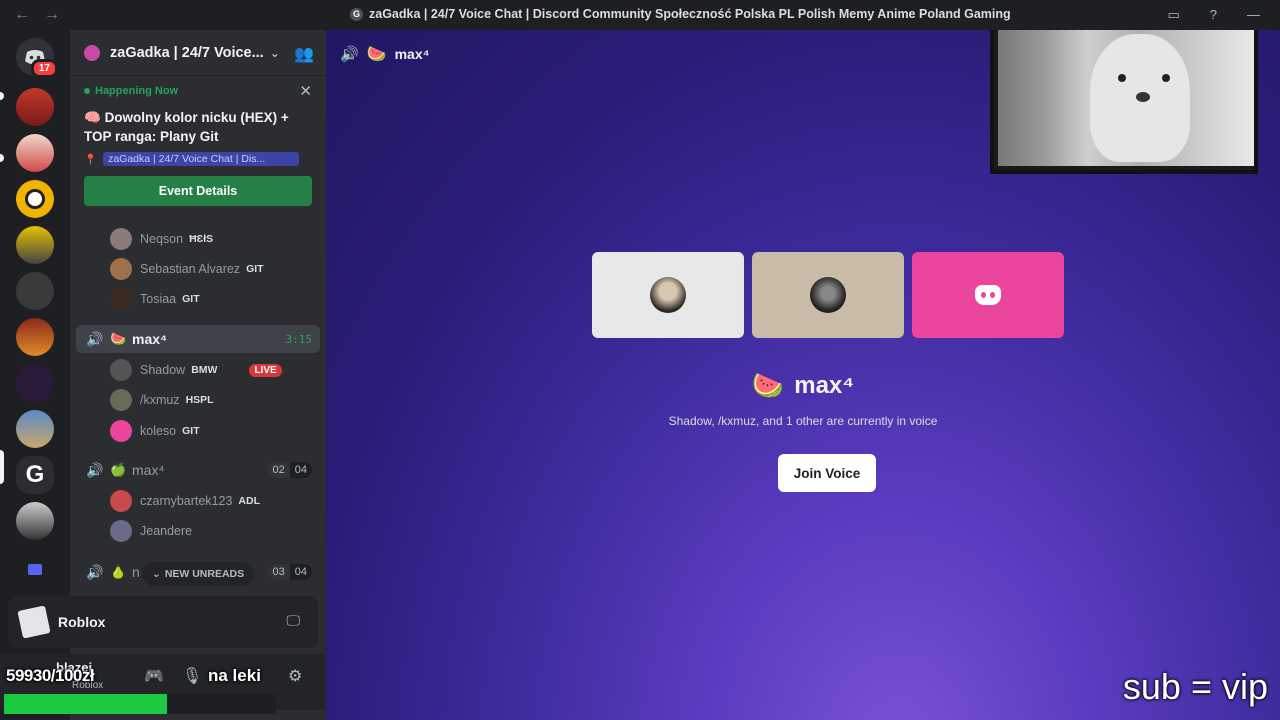  I want to click on window-controls: ▭ ? —, so click(1213, 15).